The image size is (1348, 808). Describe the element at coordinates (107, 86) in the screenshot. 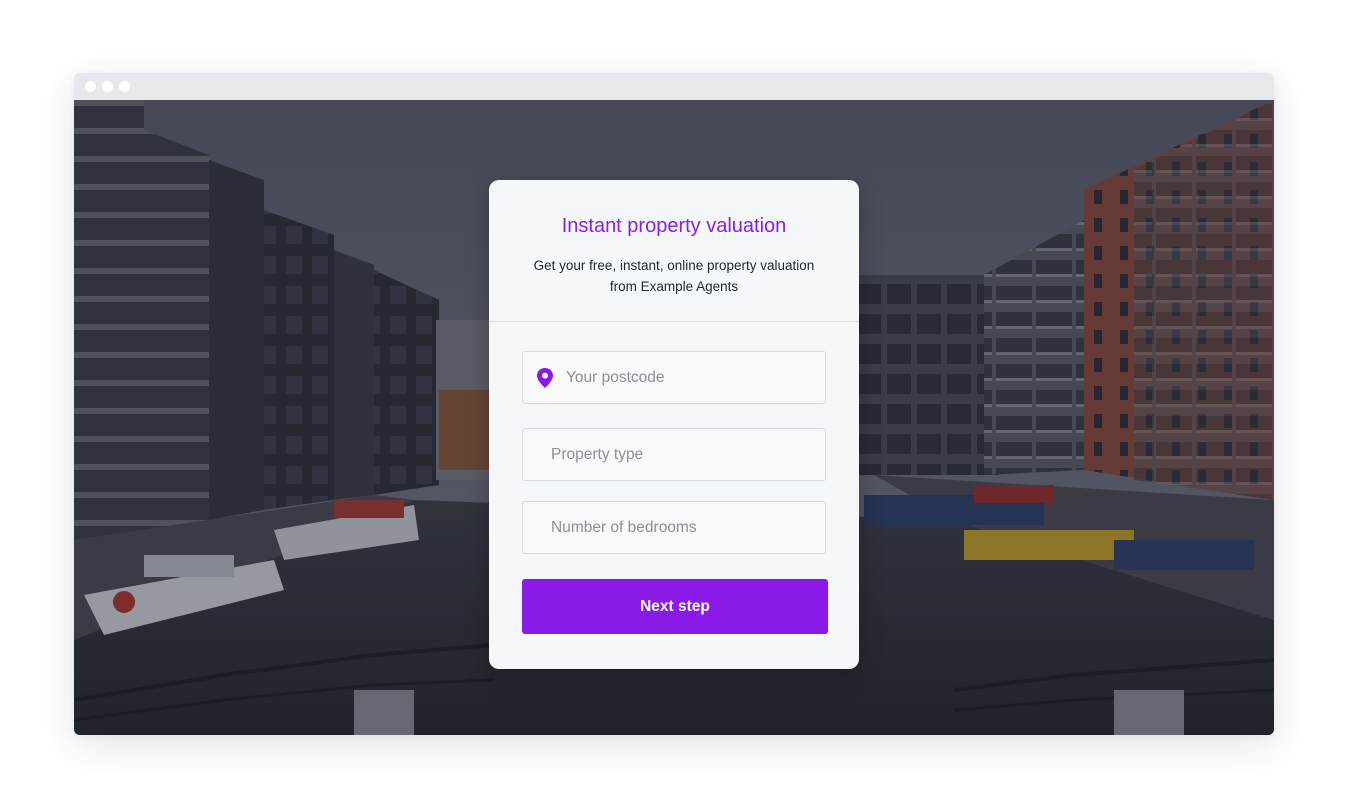

I see `window-dot-minimize` at that location.